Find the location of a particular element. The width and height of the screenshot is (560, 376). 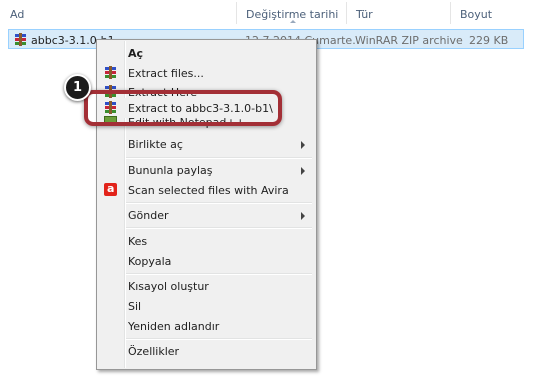

menu-item-label: Kısayol oluştur is located at coordinates (168, 286).